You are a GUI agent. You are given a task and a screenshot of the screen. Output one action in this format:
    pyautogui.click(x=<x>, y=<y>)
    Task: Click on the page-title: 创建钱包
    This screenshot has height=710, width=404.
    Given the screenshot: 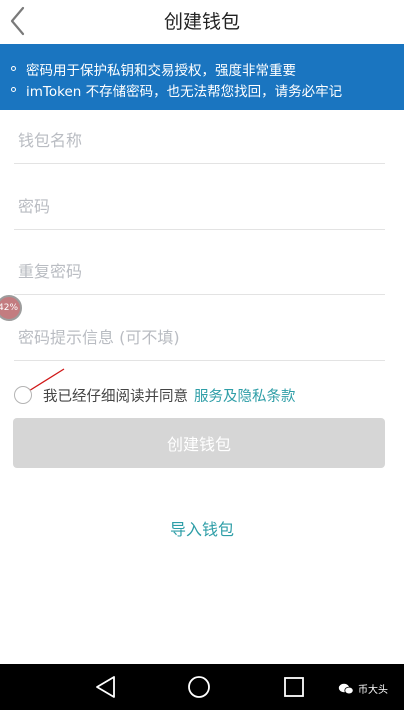 What is the action you would take?
    pyautogui.click(x=201, y=22)
    